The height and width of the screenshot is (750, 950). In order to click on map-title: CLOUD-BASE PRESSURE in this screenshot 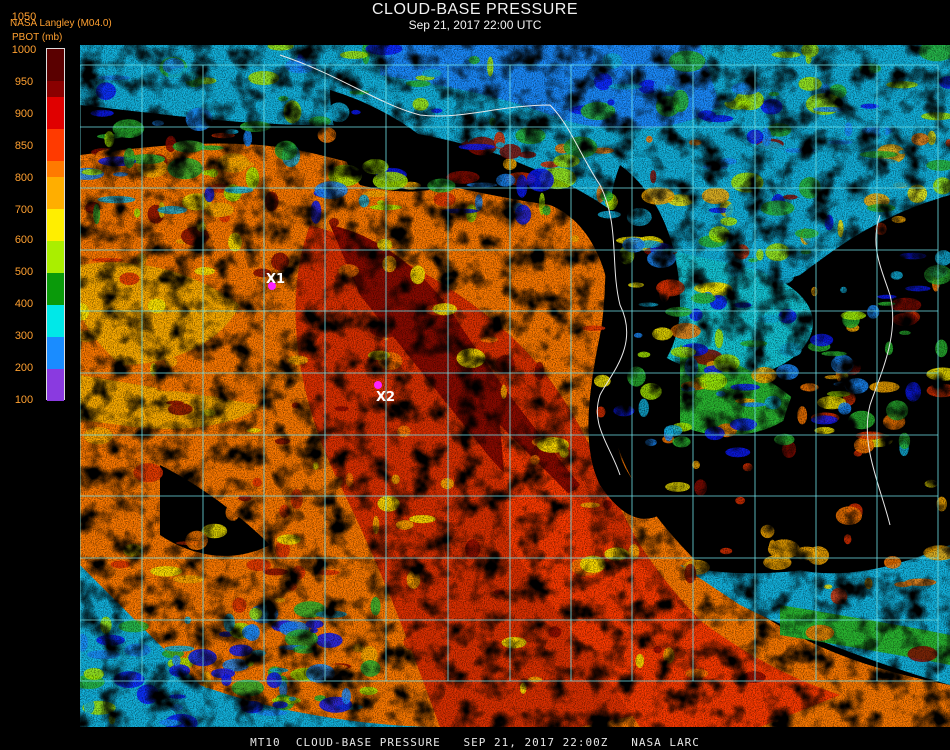, I will do `click(475, 9)`.